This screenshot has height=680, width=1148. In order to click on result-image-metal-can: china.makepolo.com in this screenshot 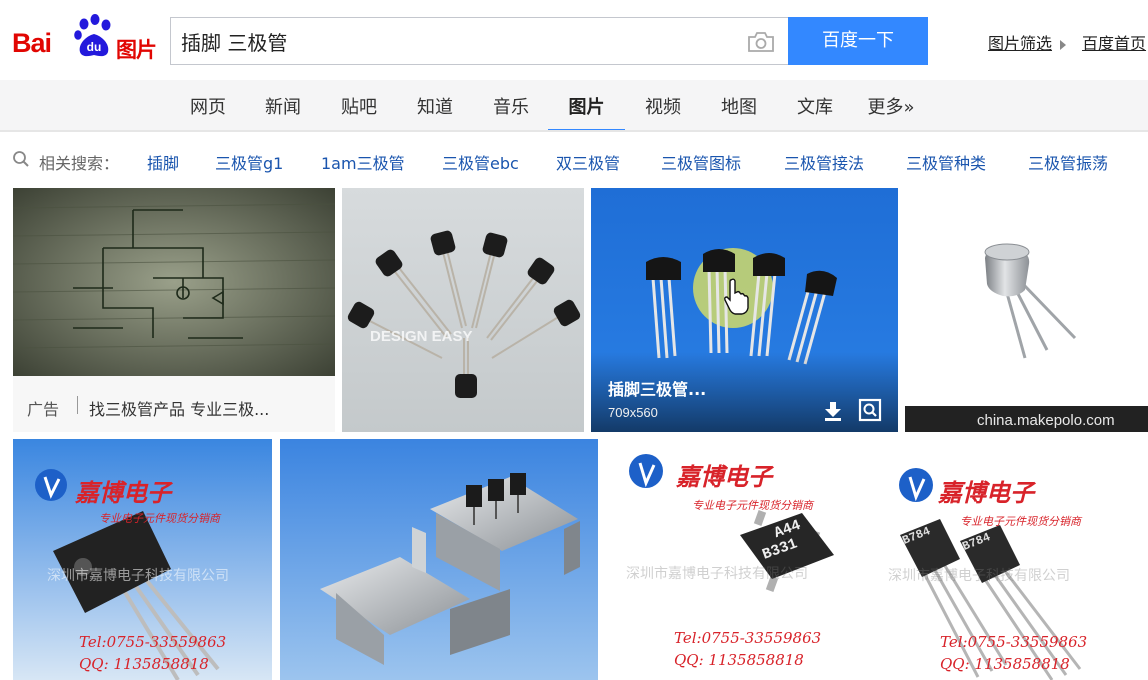, I will do `click(1026, 310)`.